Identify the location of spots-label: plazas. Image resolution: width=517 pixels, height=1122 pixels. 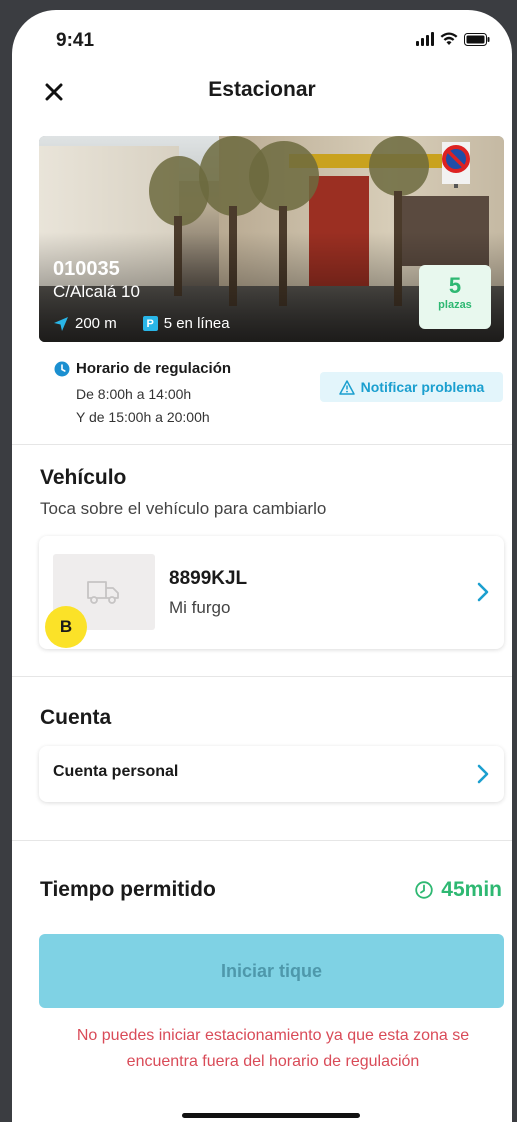
(455, 305).